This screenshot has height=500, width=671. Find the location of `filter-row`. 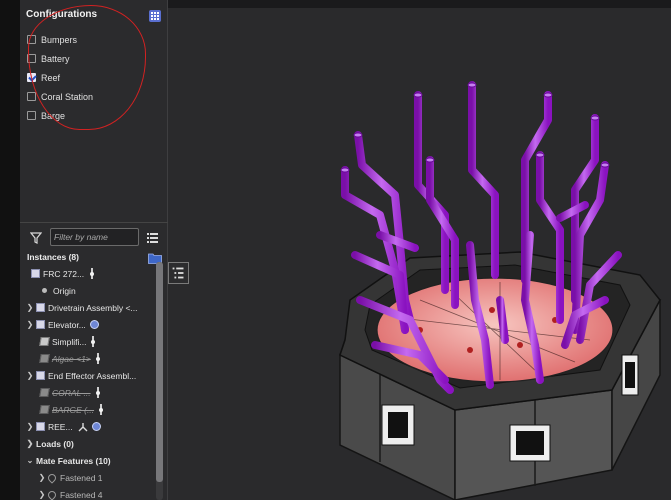

filter-row is located at coordinates (94, 238).